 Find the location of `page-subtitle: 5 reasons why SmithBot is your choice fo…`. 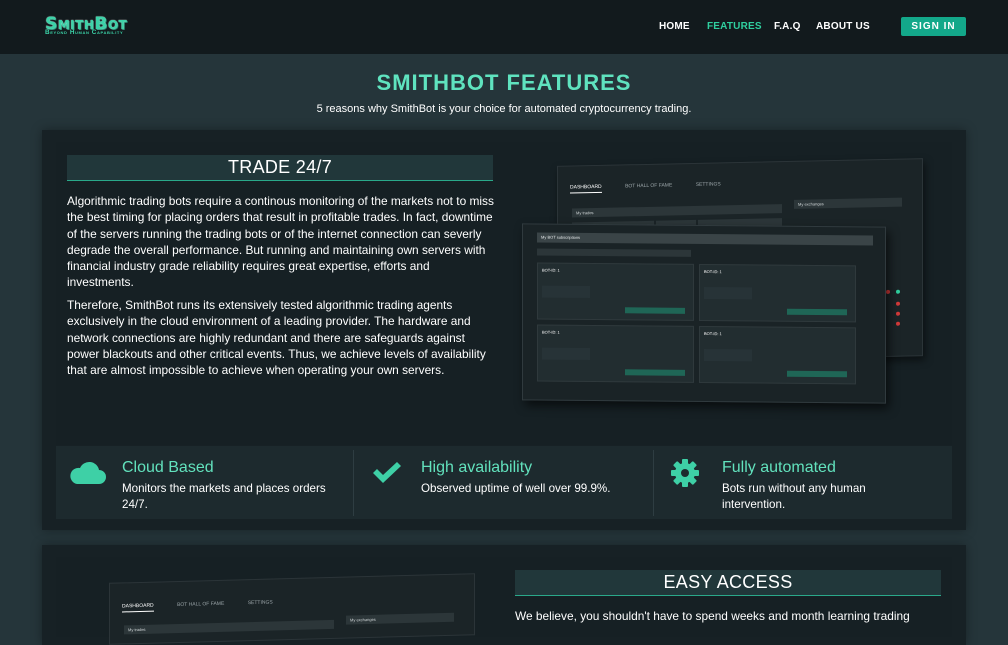

page-subtitle: 5 reasons why SmithBot is your choice fo… is located at coordinates (504, 109).